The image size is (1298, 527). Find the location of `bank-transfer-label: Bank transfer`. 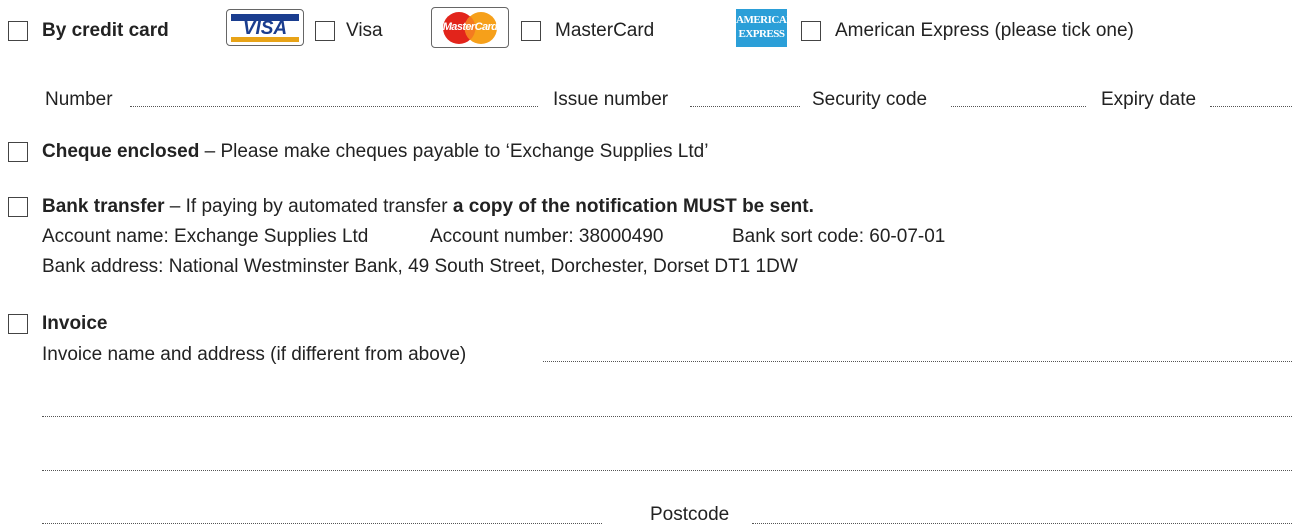

bank-transfer-label: Bank transfer is located at coordinates (103, 206).